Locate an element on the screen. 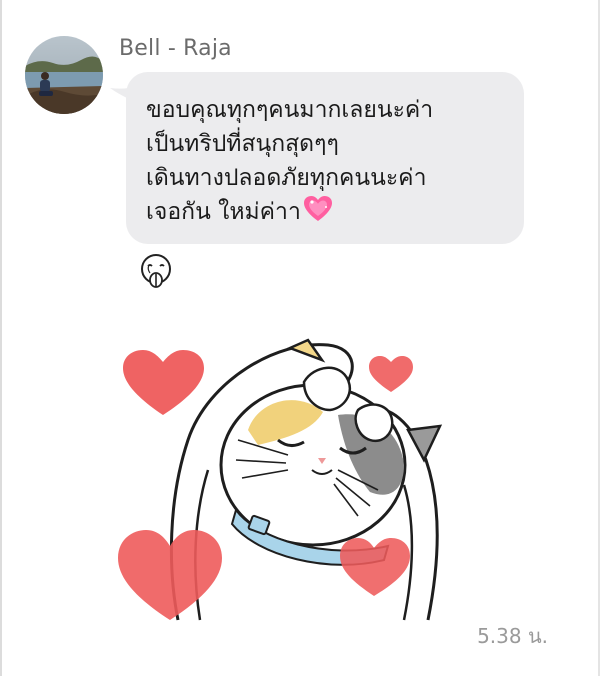 The image size is (600, 676). message-line-1: ขอบคุณทุกๆคนมากเลยนะค่า is located at coordinates (290, 110).